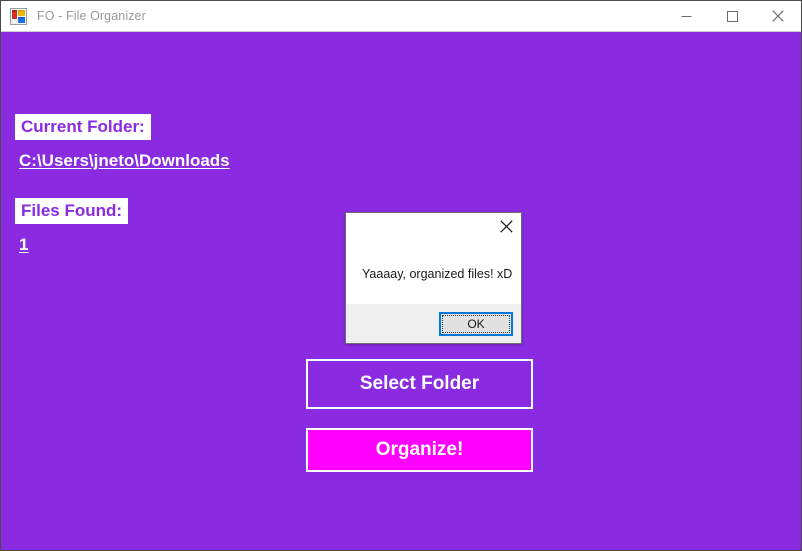  I want to click on maximize-button, so click(732, 16).